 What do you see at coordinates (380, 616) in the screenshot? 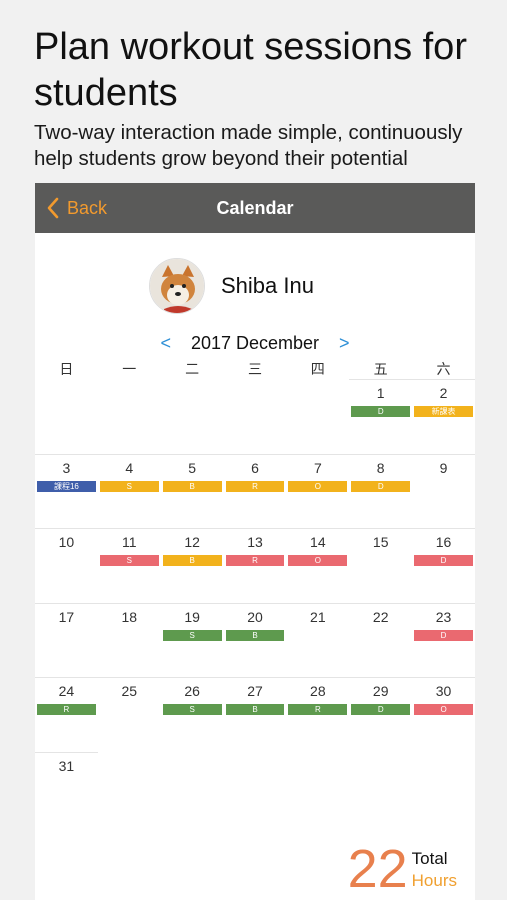
I see `day-number: 22` at bounding box center [380, 616].